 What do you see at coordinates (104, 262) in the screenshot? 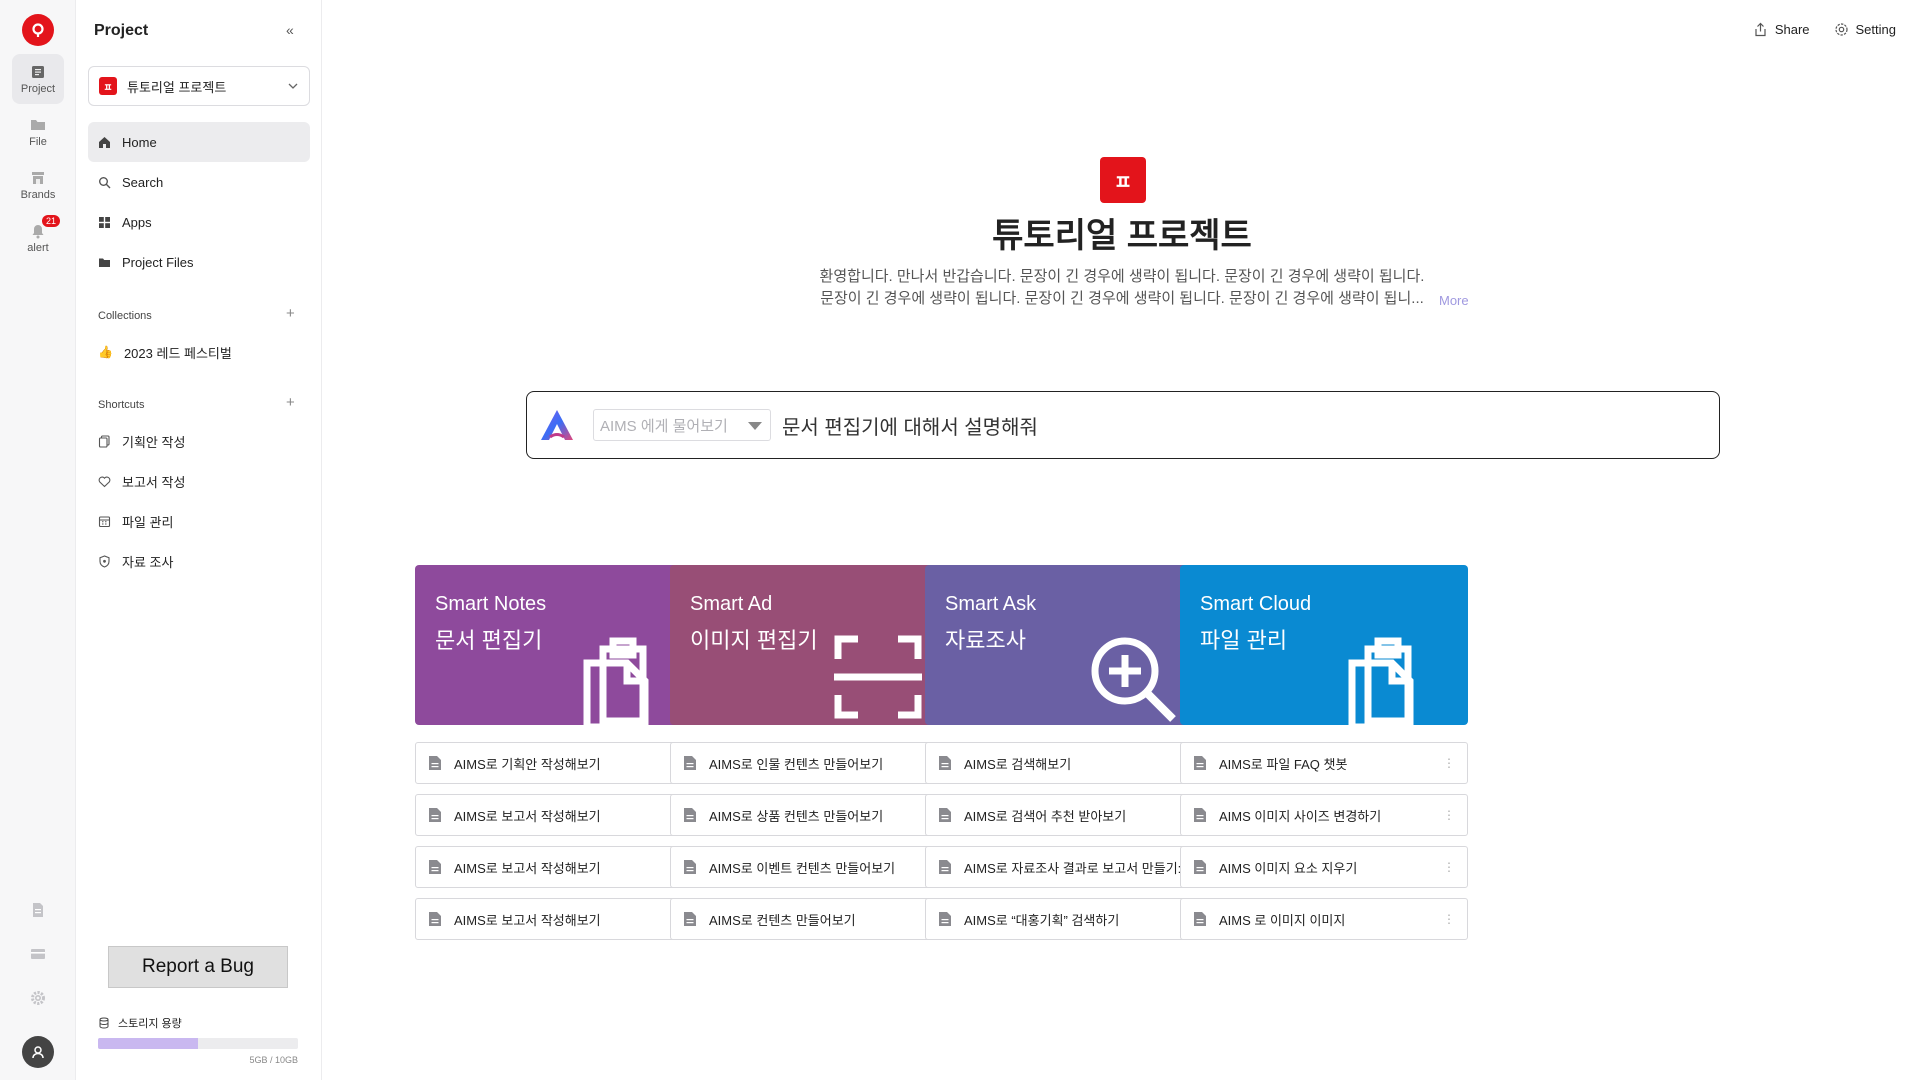
I see `folder-icon` at bounding box center [104, 262].